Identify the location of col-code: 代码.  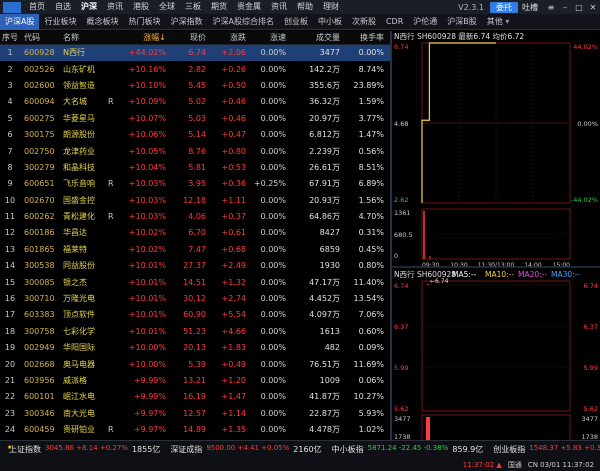
(40, 37).